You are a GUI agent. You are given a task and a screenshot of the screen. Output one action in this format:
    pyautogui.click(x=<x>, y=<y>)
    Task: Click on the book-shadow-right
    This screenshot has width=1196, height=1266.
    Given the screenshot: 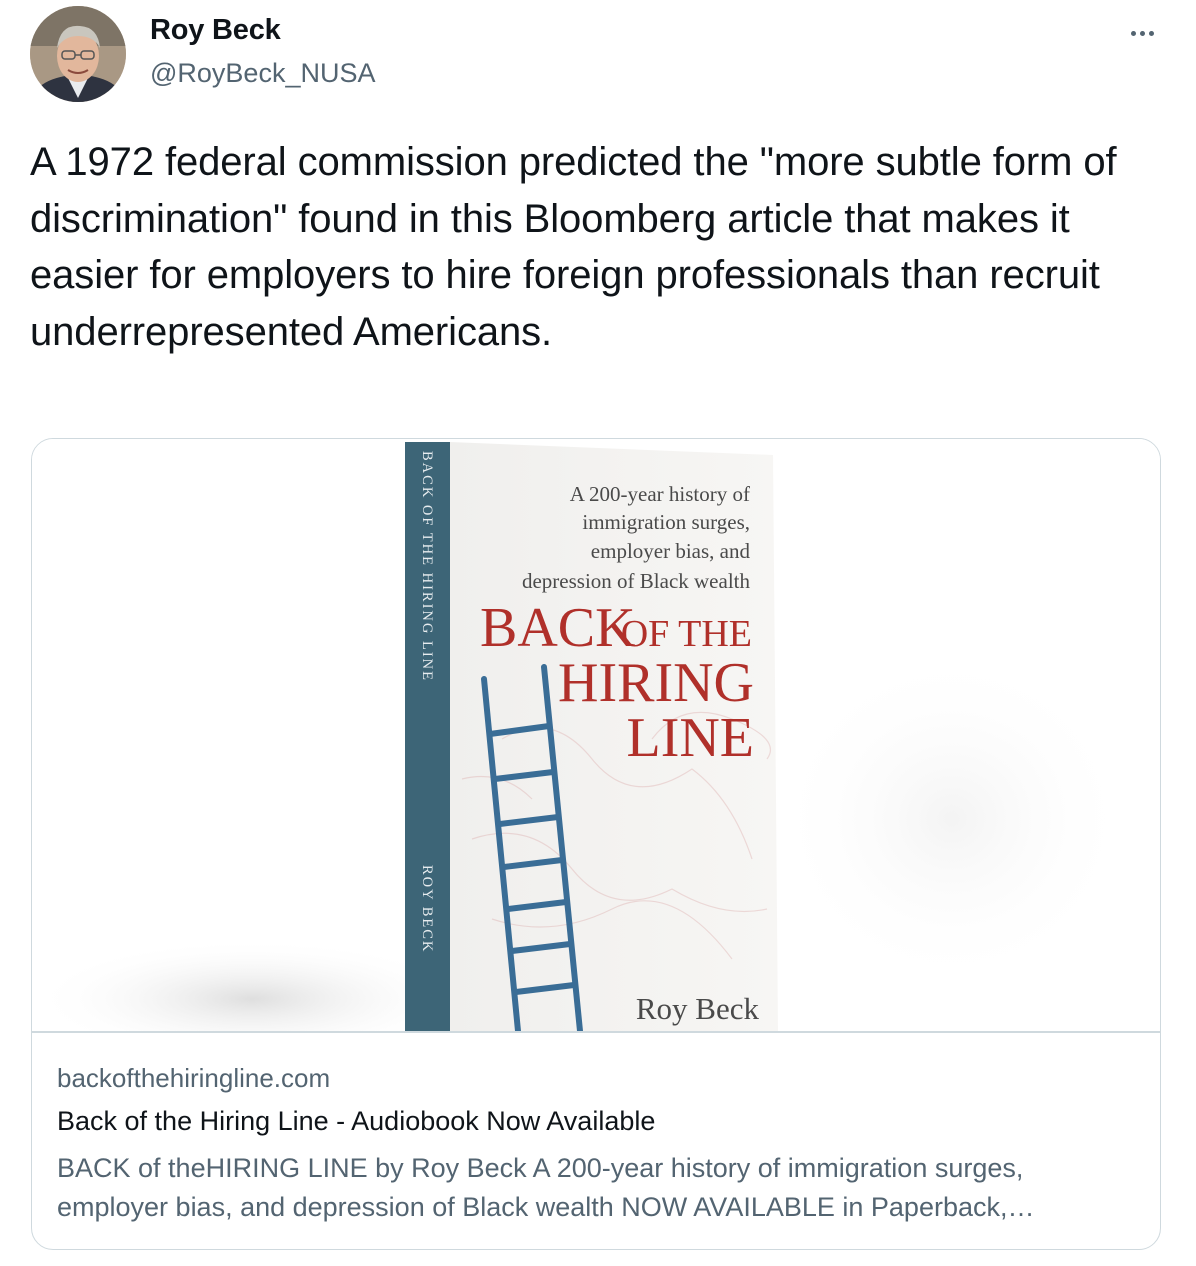 What is the action you would take?
    pyautogui.click(x=952, y=819)
    